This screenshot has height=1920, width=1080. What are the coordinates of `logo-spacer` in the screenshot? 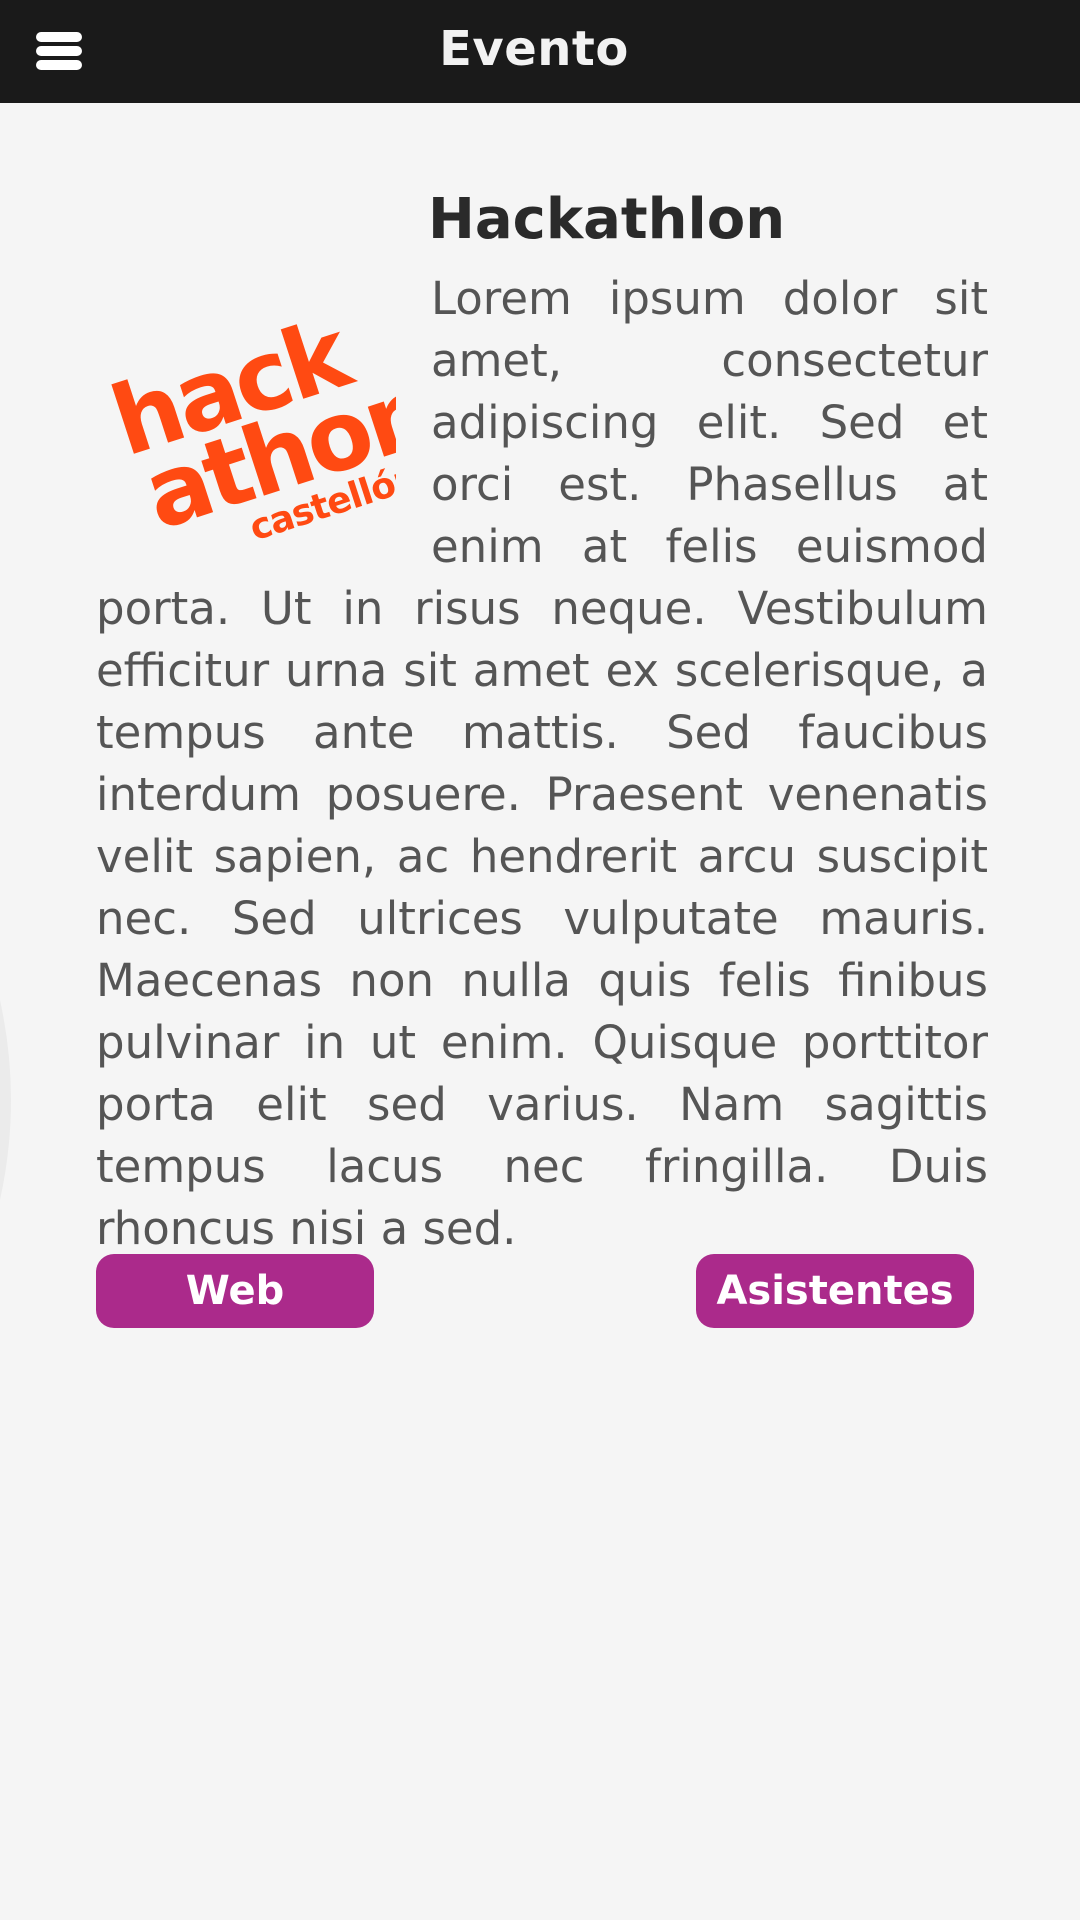 It's located at (263, 423).